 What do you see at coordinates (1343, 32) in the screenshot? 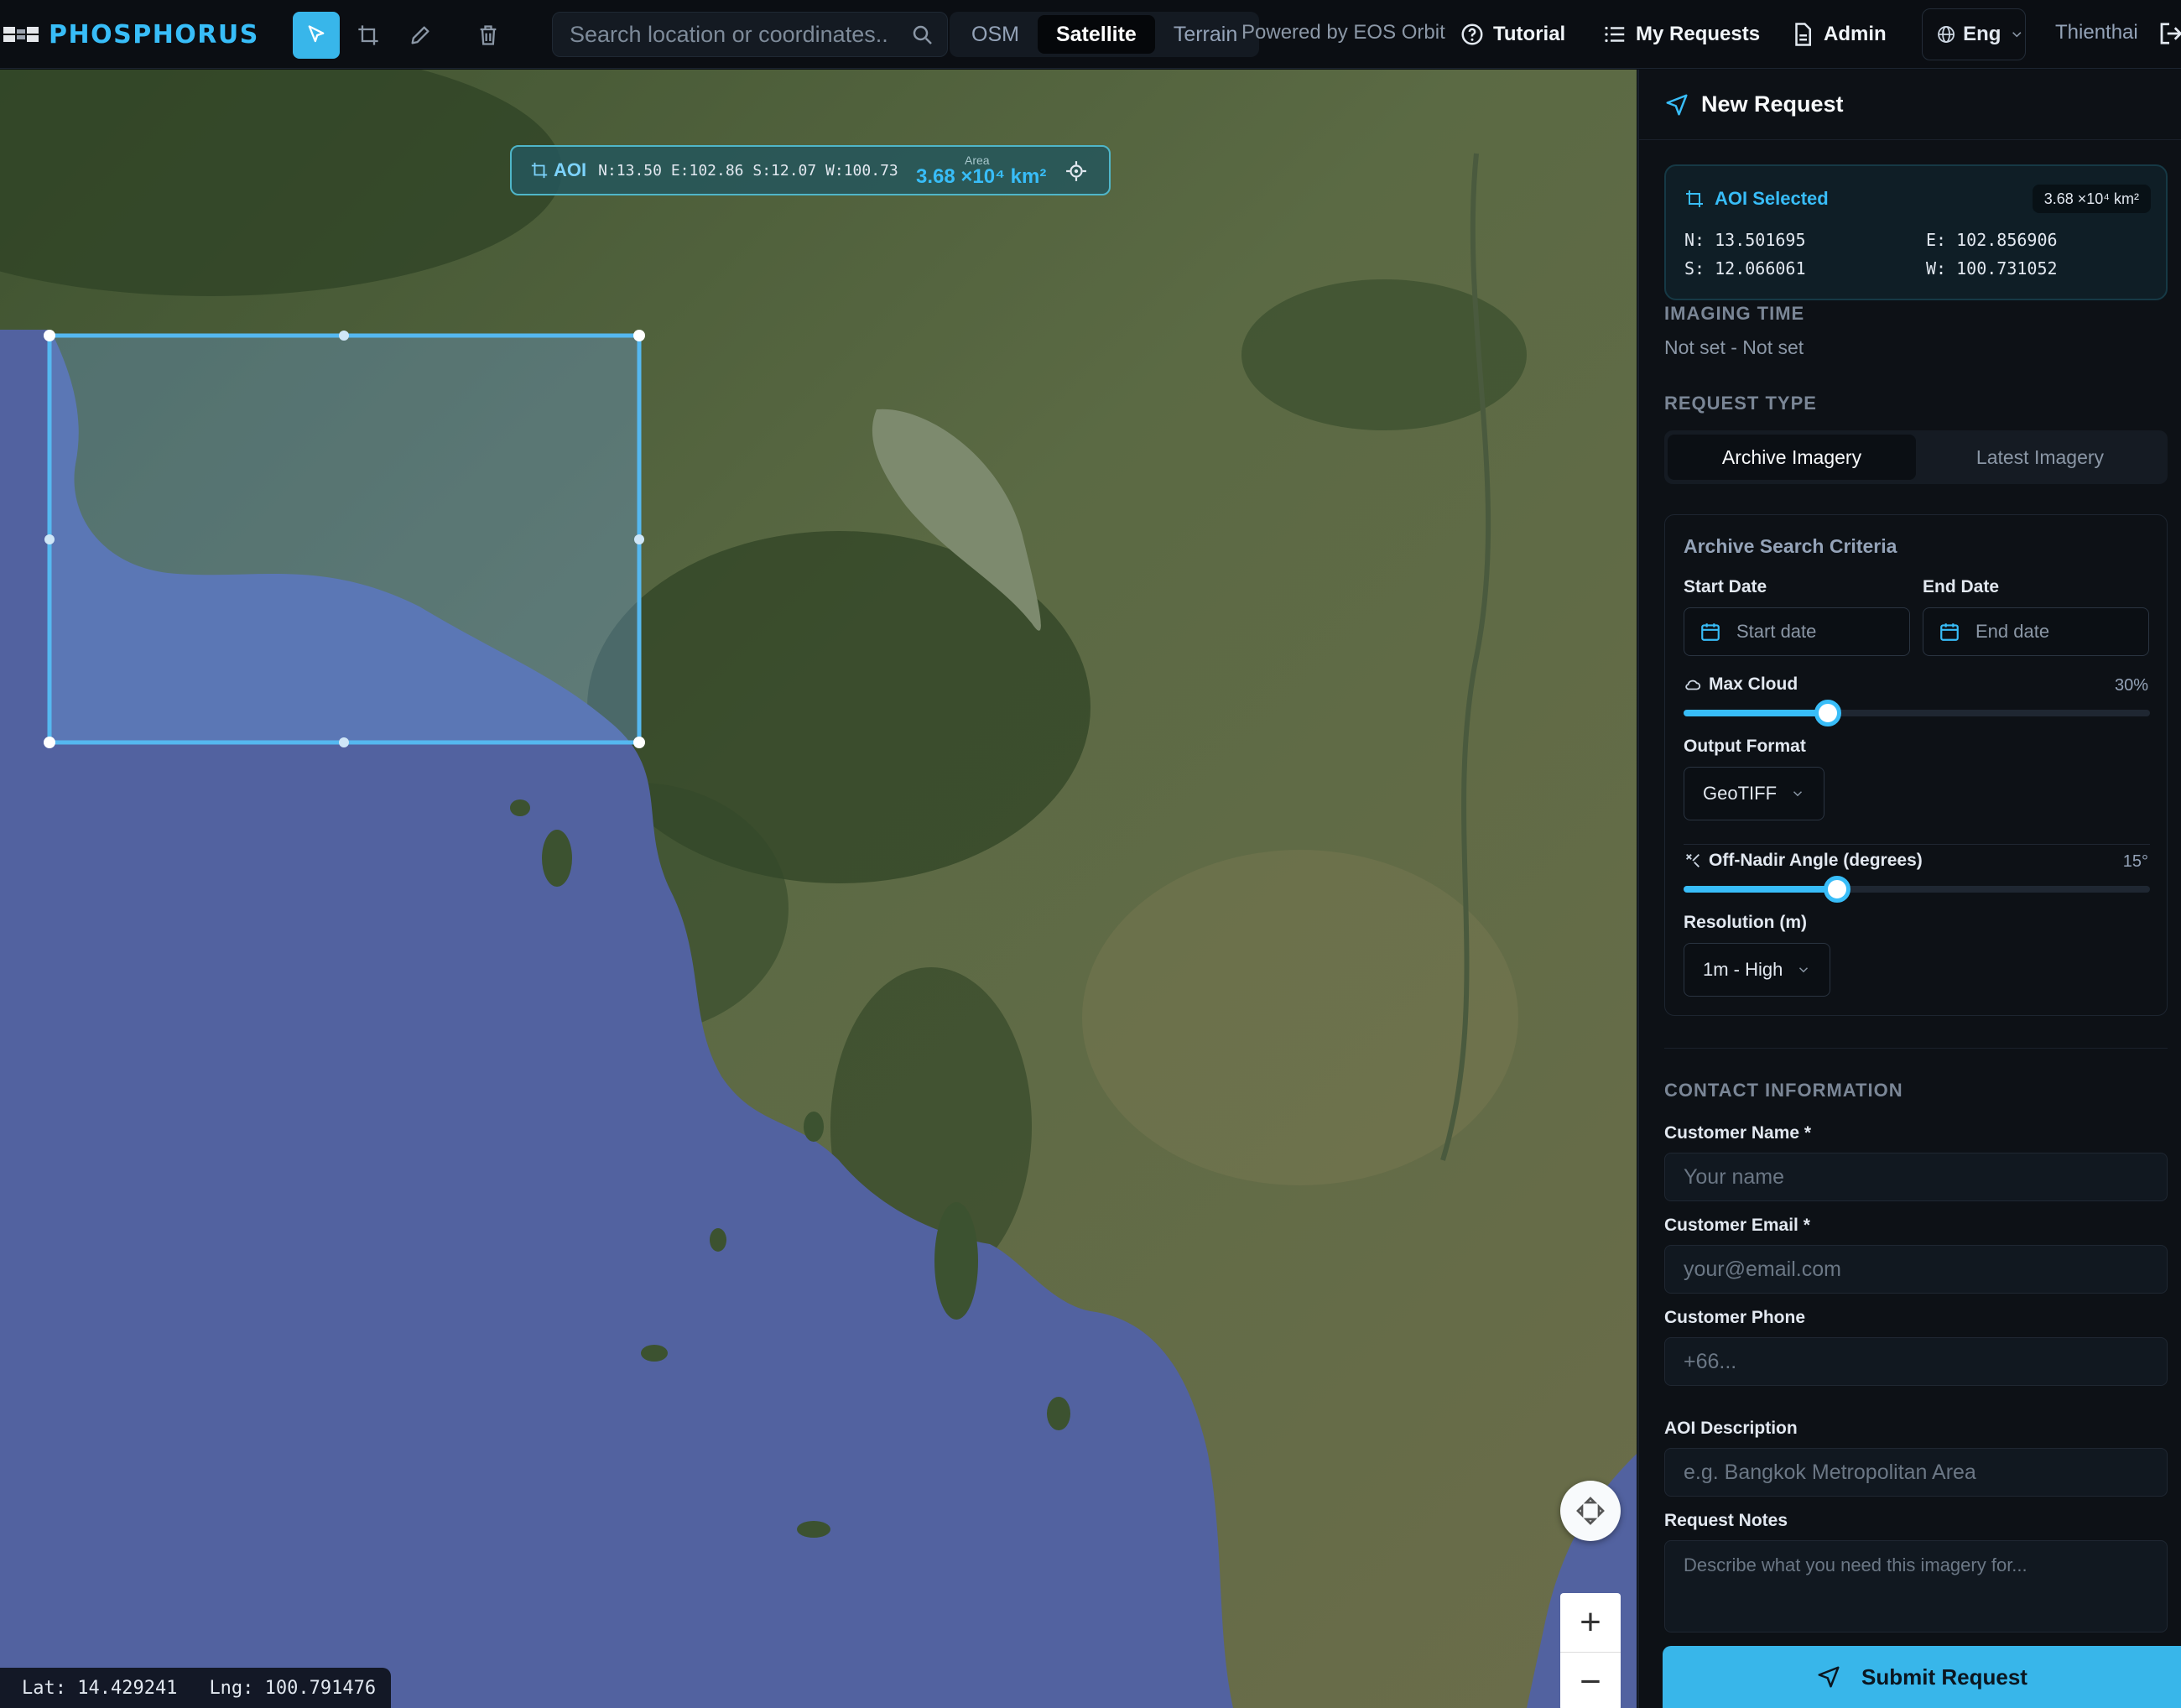
I see `powered-by-label: Powered by EOS Orbit` at bounding box center [1343, 32].